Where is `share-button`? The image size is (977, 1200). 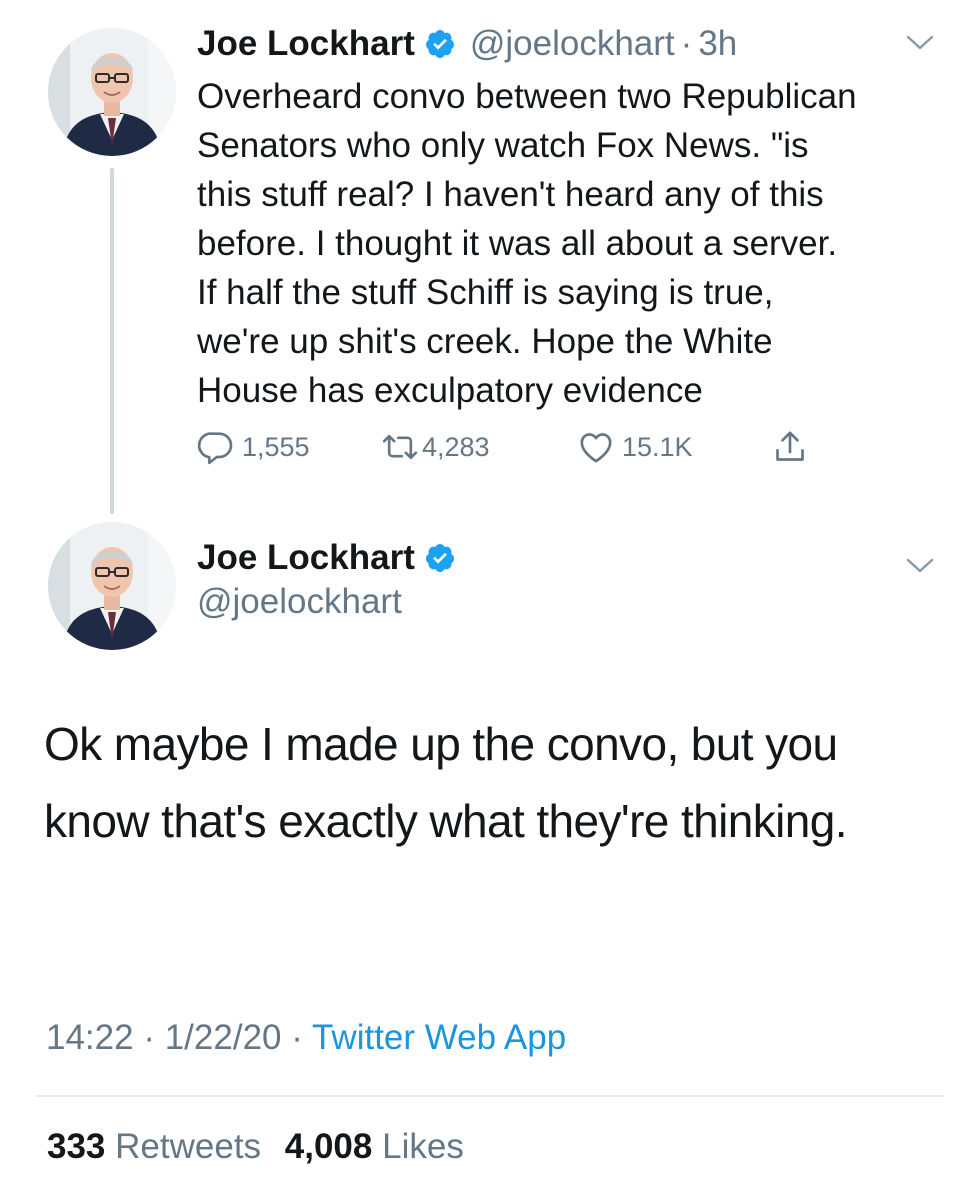
share-button is located at coordinates (790, 447).